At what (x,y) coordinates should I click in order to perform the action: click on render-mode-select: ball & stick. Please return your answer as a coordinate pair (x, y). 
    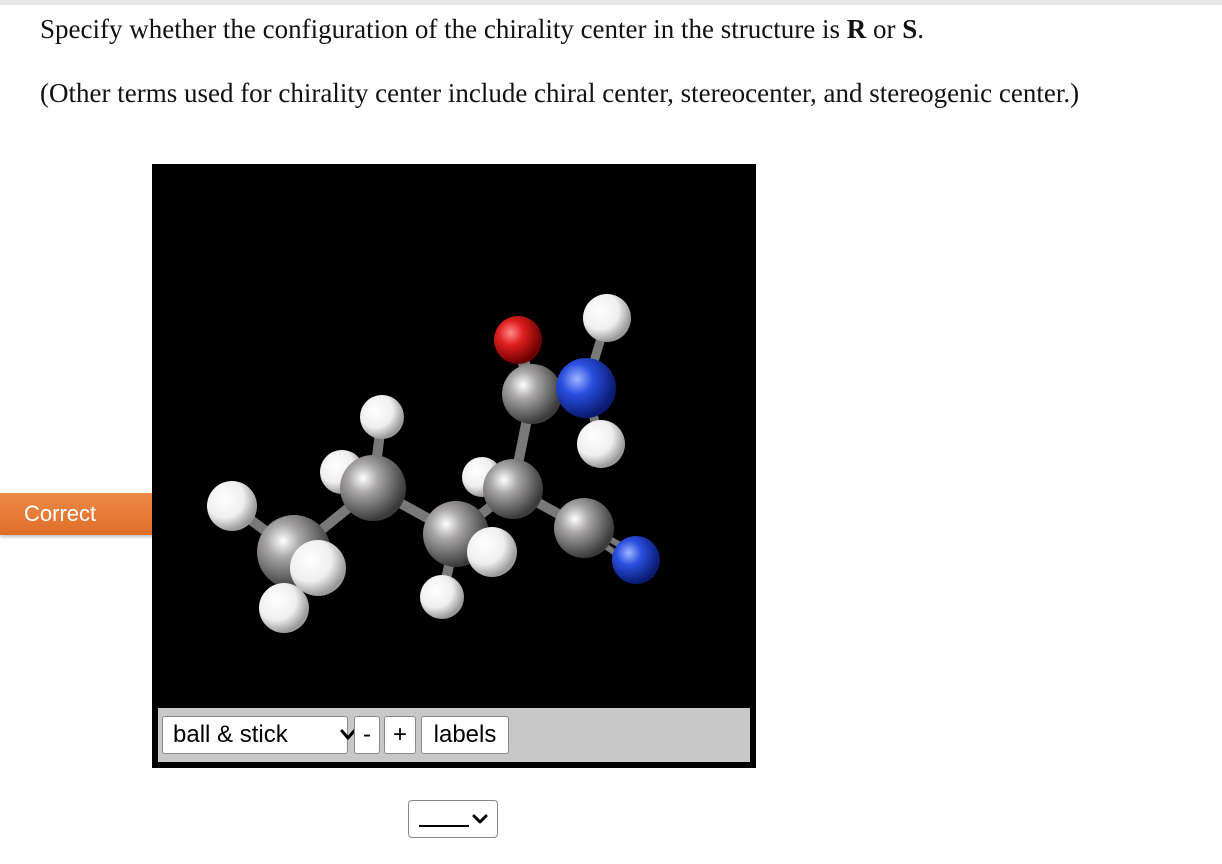
    Looking at the image, I should click on (259, 735).